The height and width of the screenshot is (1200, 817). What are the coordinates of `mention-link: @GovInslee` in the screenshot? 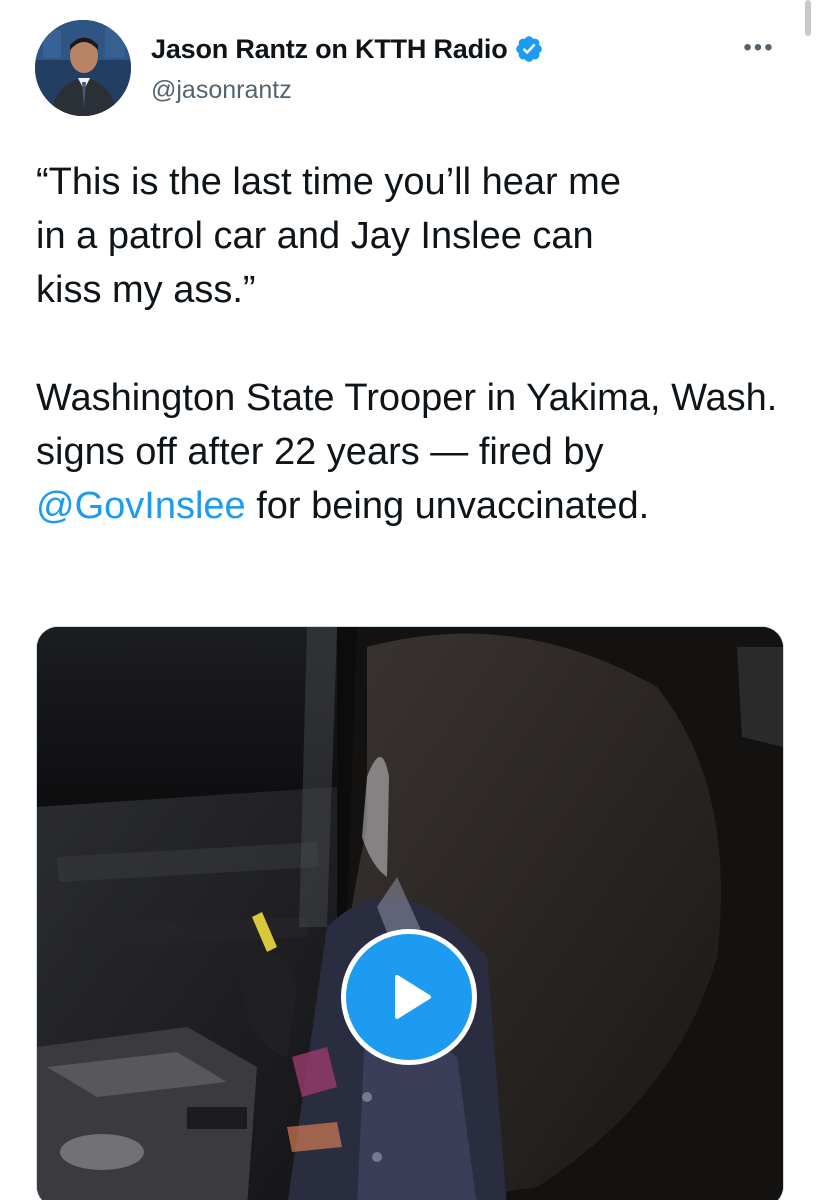 It's located at (141, 506).